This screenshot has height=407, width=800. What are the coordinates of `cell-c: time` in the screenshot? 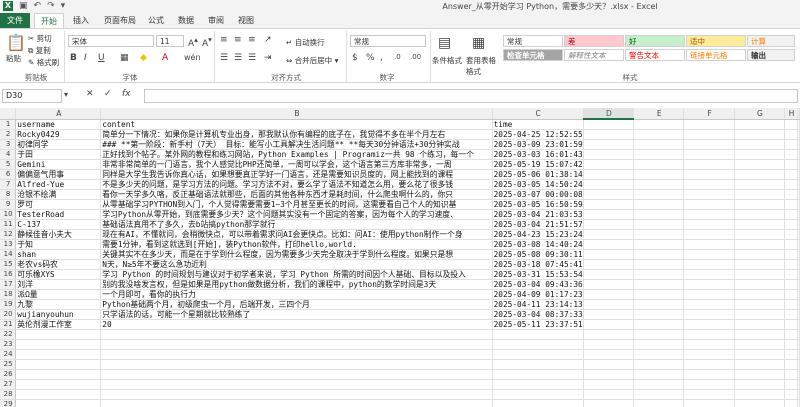 It's located at (538, 124).